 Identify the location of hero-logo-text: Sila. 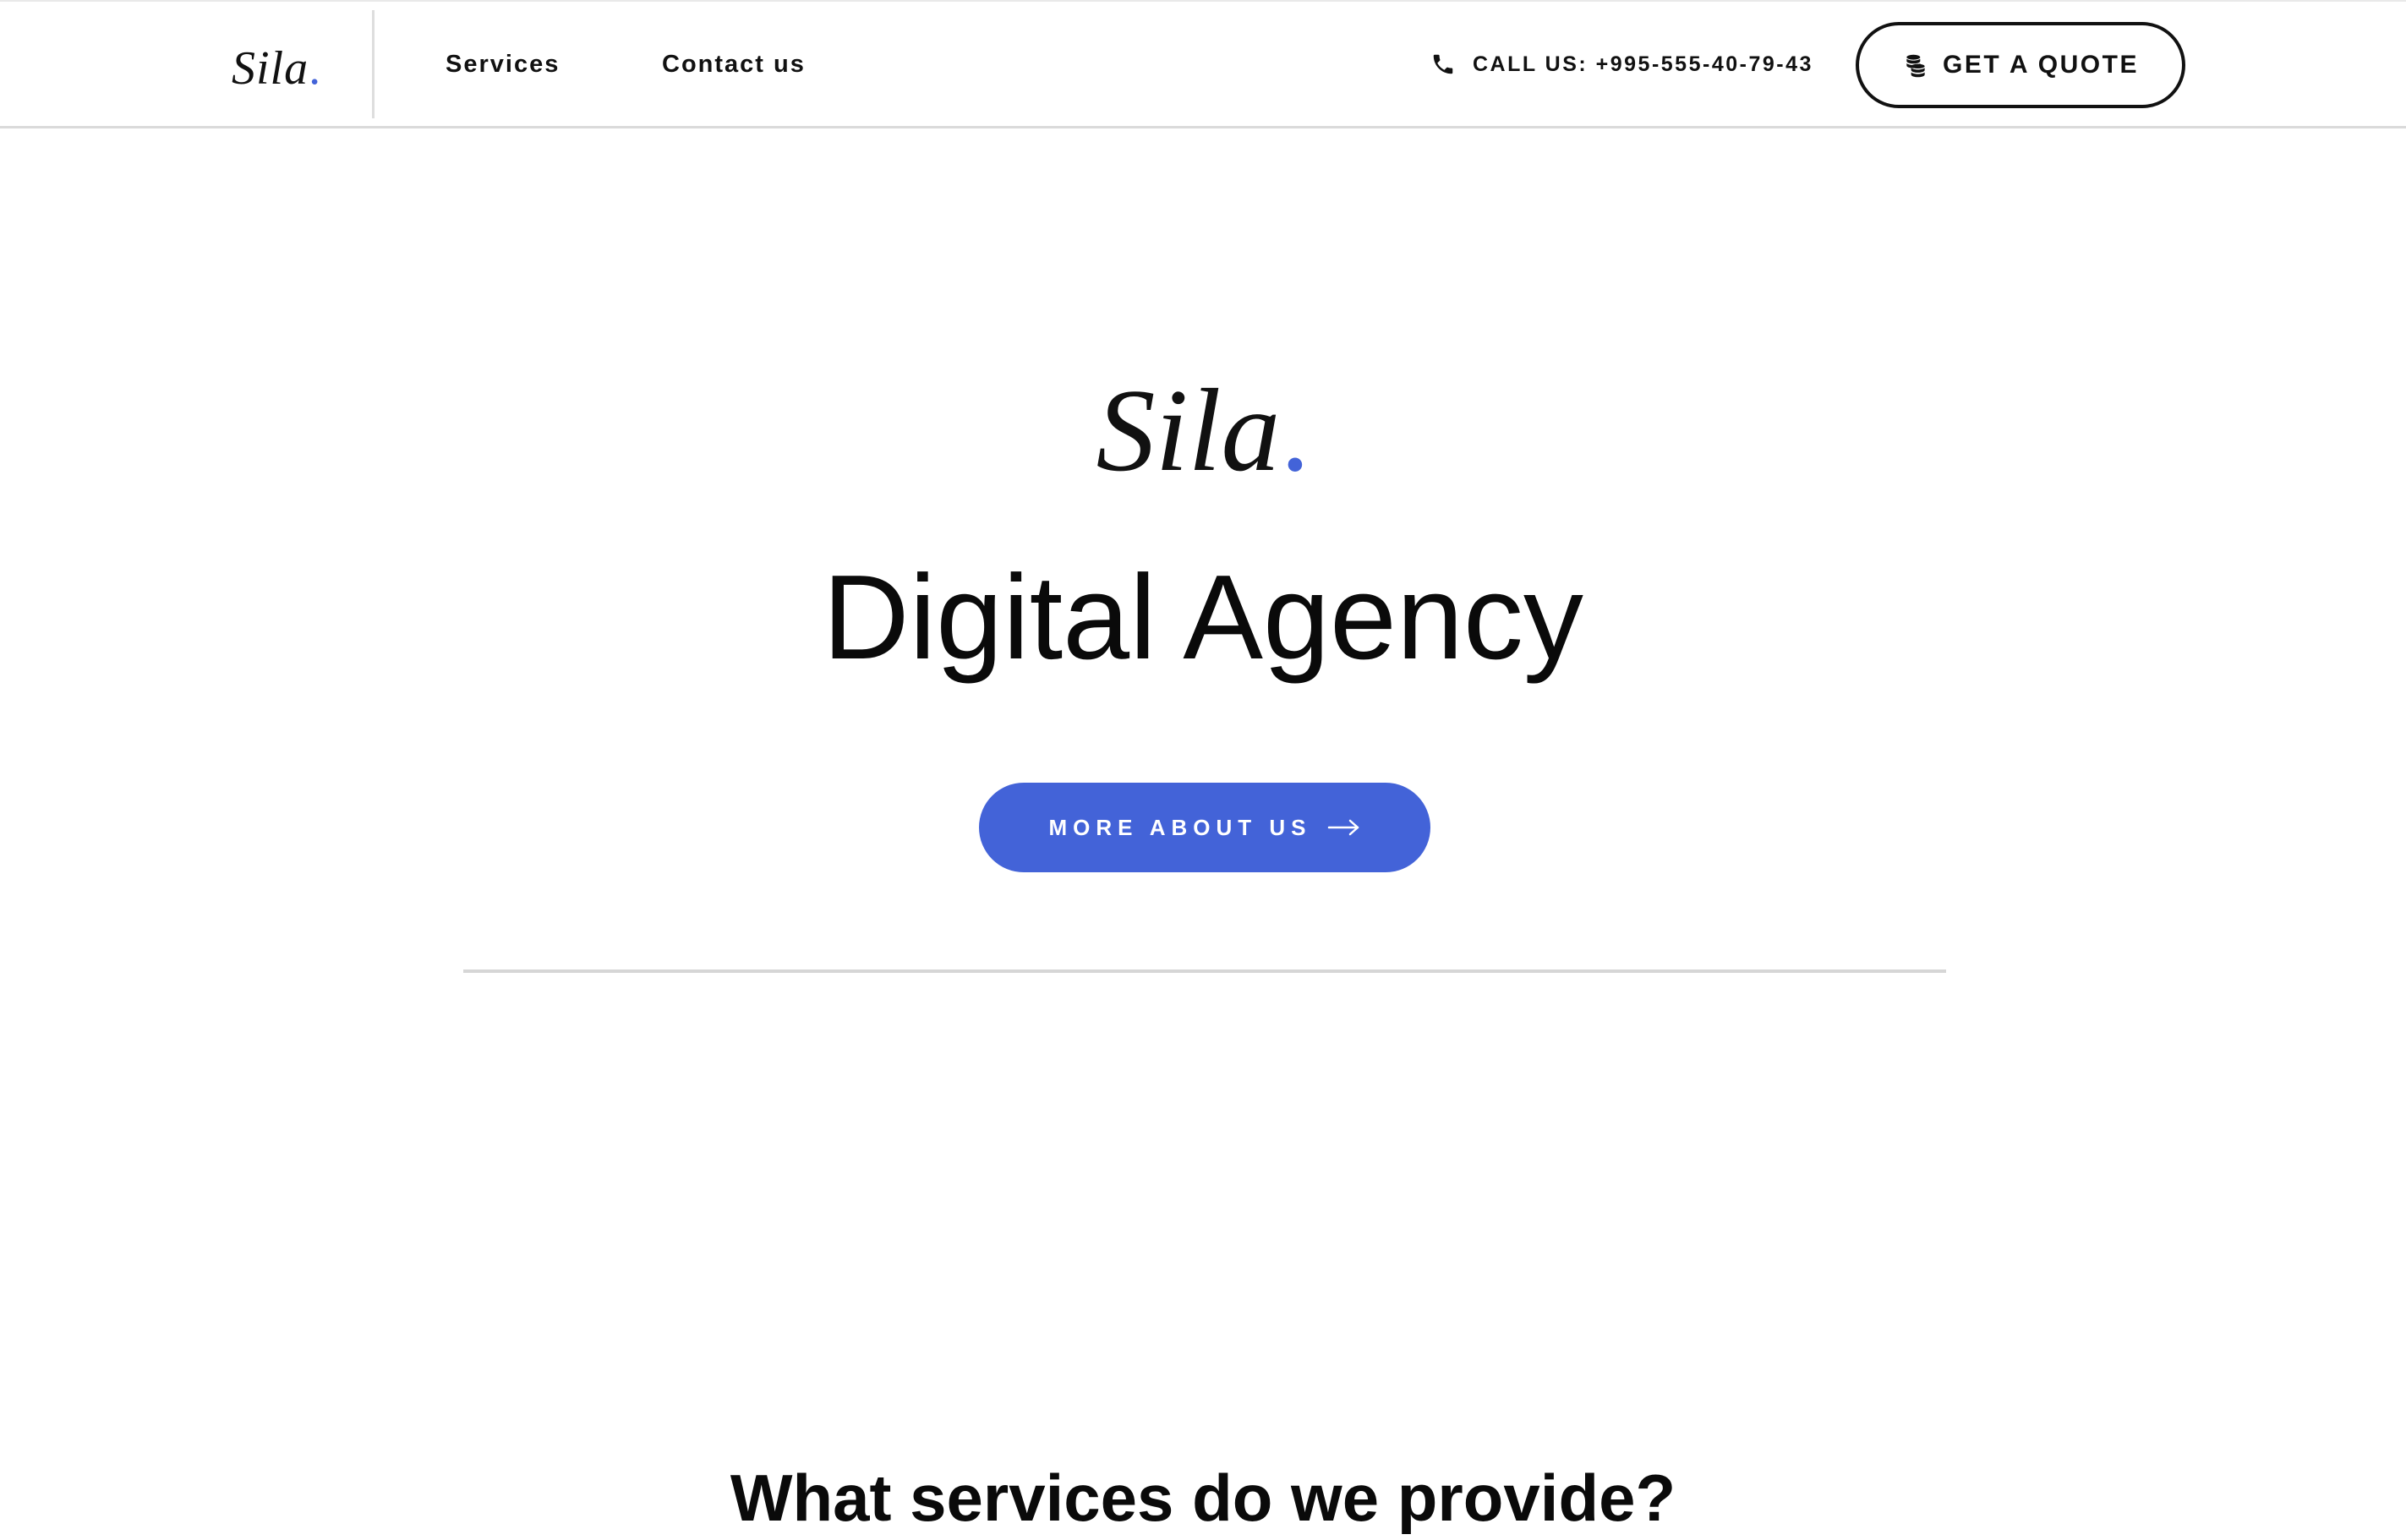
(1188, 430).